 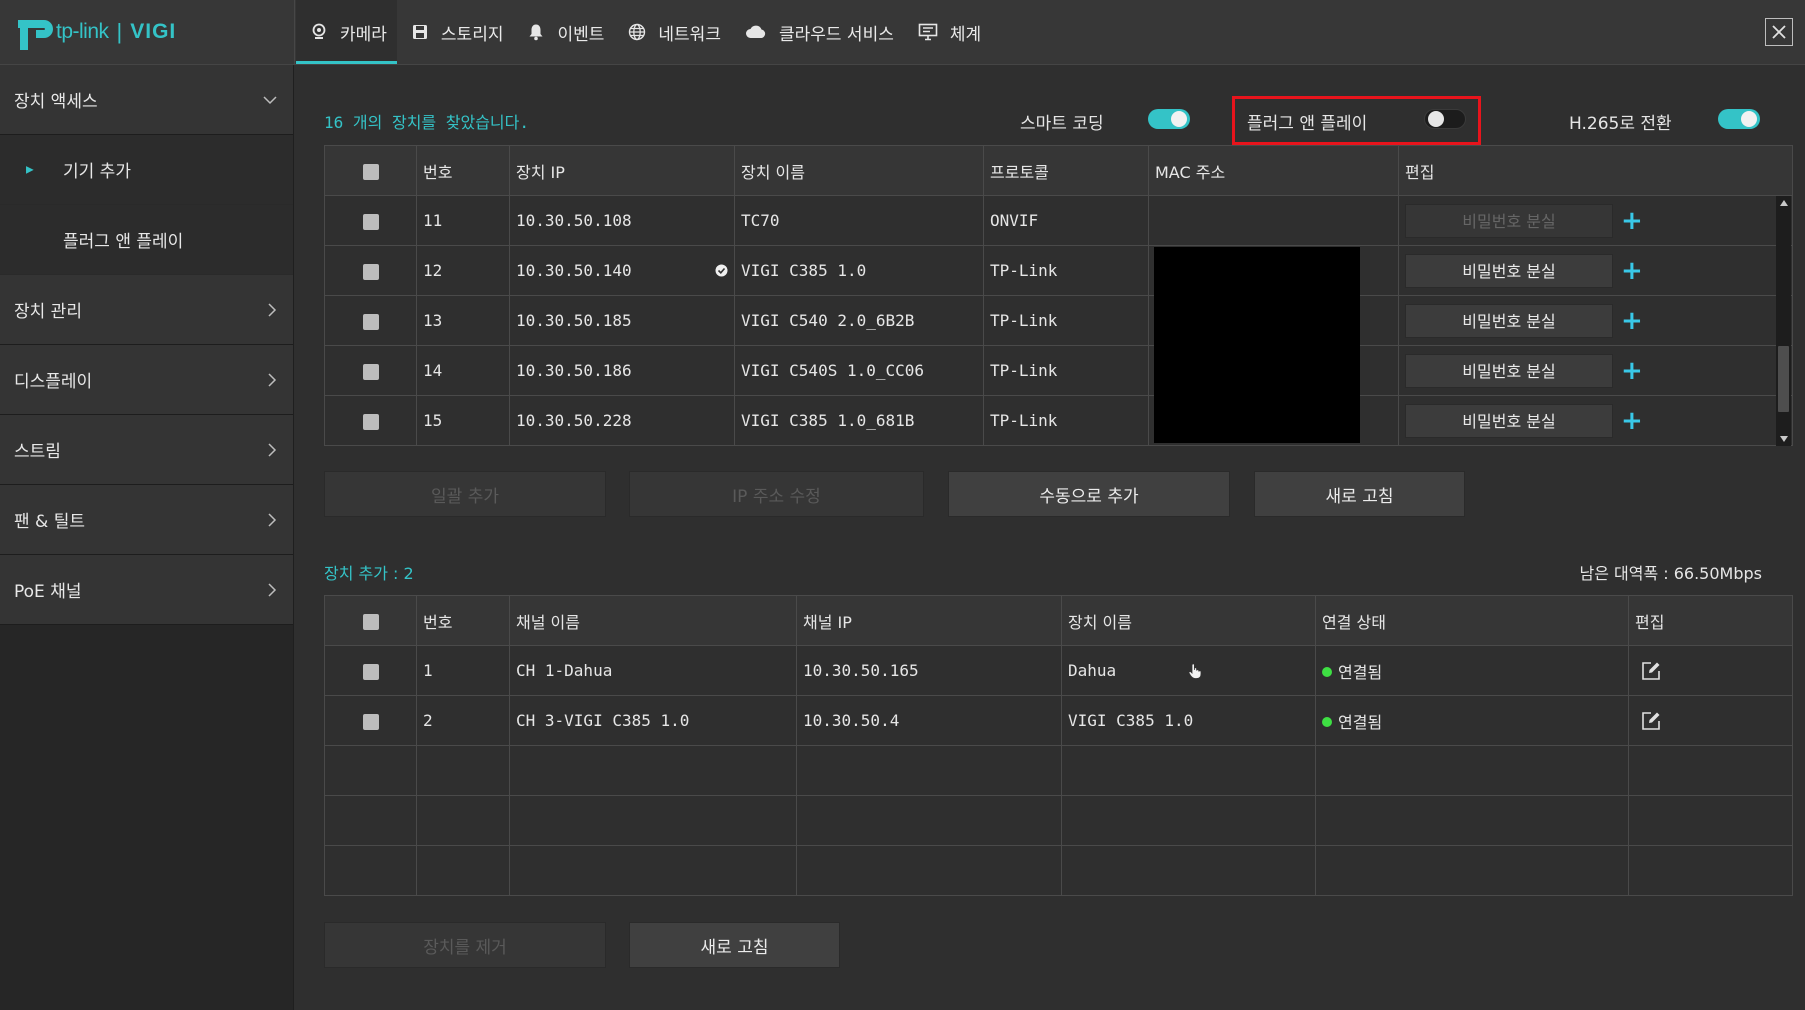 What do you see at coordinates (859, 220) in the screenshot?
I see `device-name: TC70` at bounding box center [859, 220].